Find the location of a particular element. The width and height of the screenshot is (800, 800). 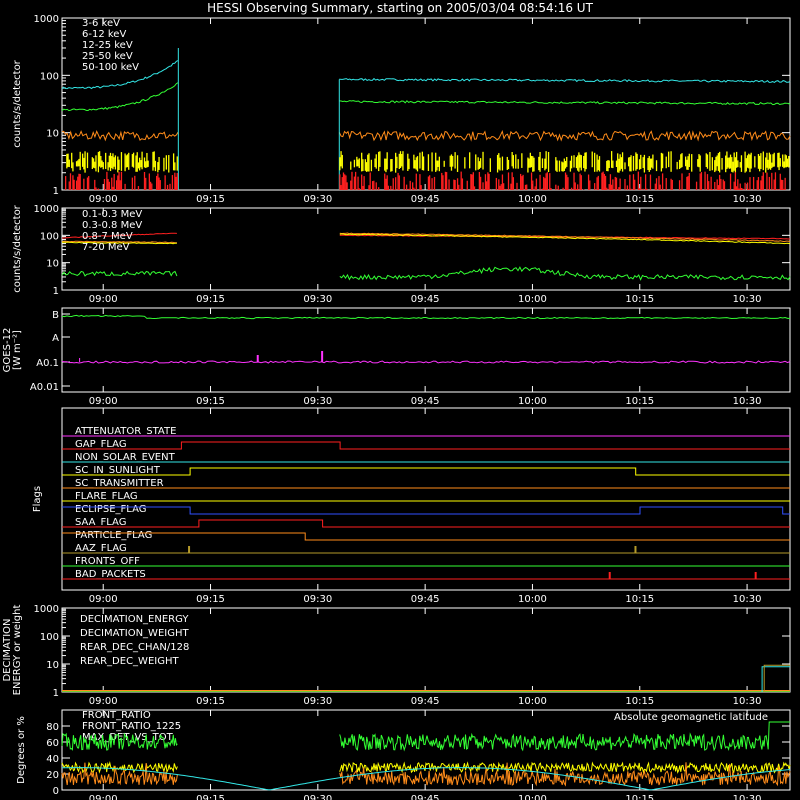

panel-frame is located at coordinates (426, 350).